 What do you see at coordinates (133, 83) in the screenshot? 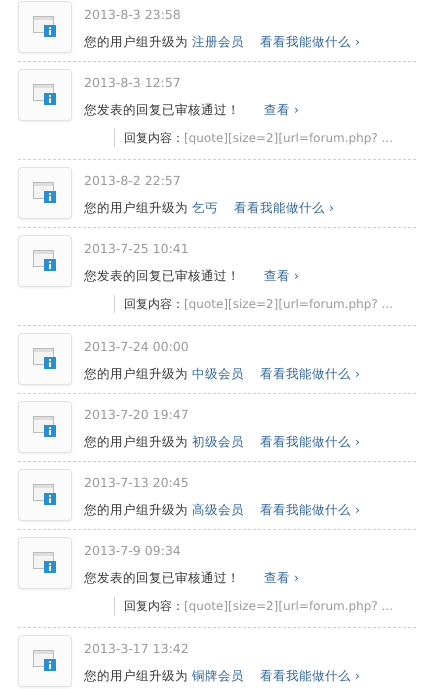
I see `notification-time: 2013-8-3 12:57` at bounding box center [133, 83].